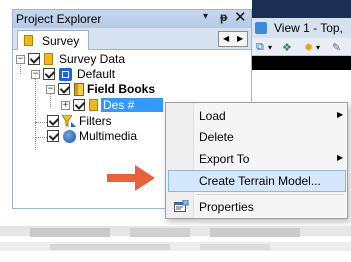 The width and height of the screenshot is (351, 262). Describe the element at coordinates (257, 116) in the screenshot. I see `menu-item-load: Load ▶` at that location.